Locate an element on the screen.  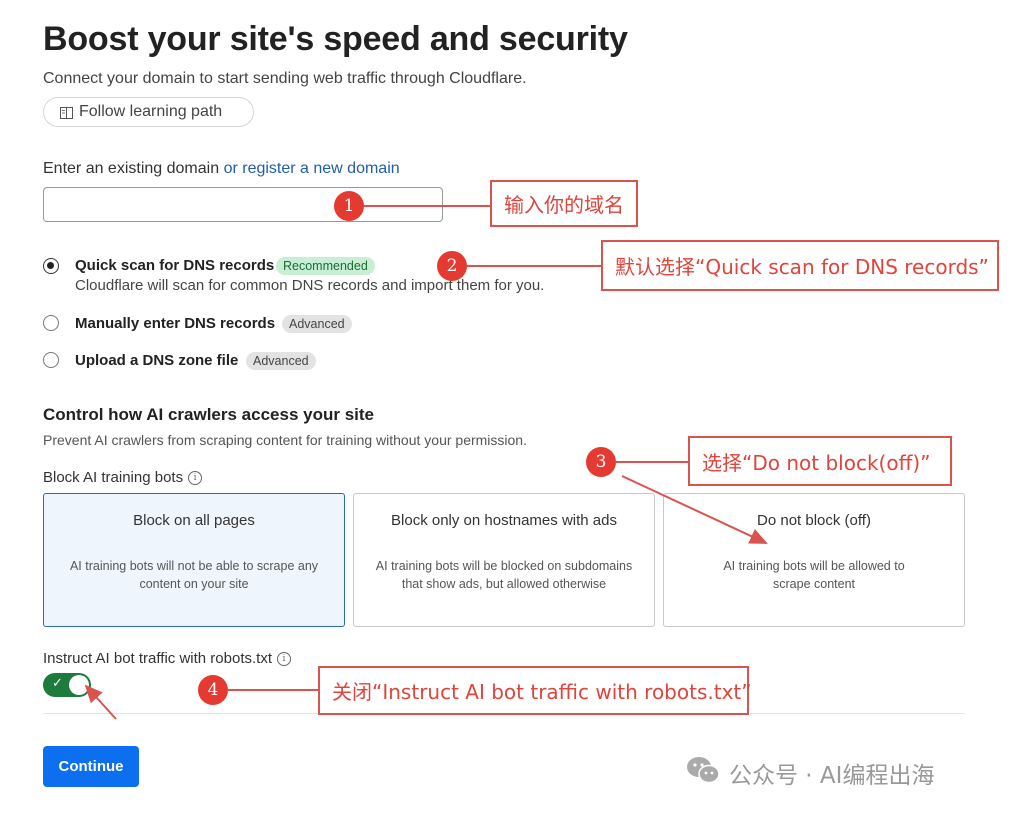
annotation-callout-2: 默认选择“Quick scan for DNS records” is located at coordinates (800, 265).